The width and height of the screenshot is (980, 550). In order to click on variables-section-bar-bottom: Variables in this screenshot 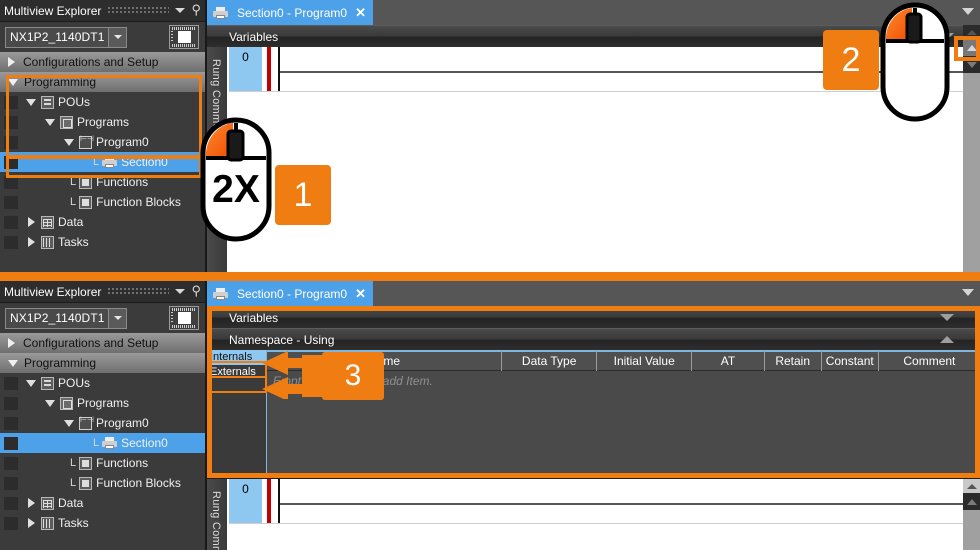, I will do `click(593, 317)`.